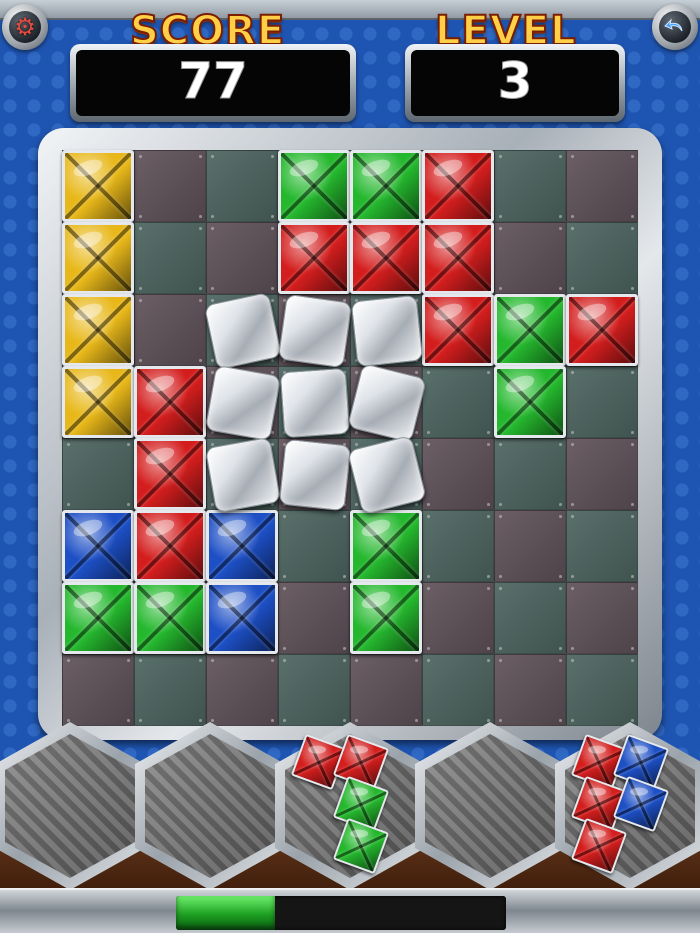 This screenshot has height=933, width=700. I want to click on level-progress-bar, so click(341, 913).